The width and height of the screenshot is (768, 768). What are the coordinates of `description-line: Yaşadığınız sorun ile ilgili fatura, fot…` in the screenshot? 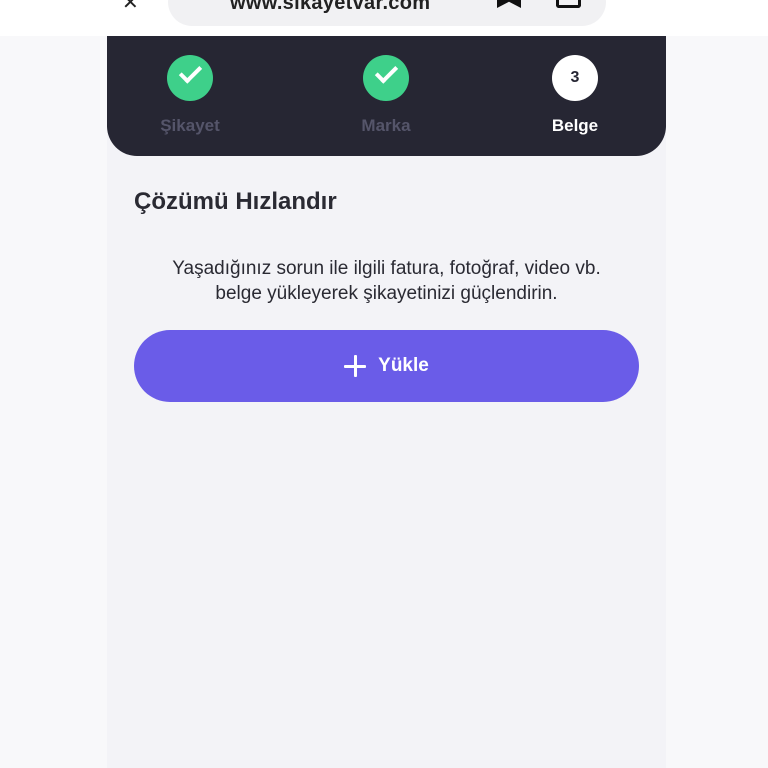 It's located at (386, 268).